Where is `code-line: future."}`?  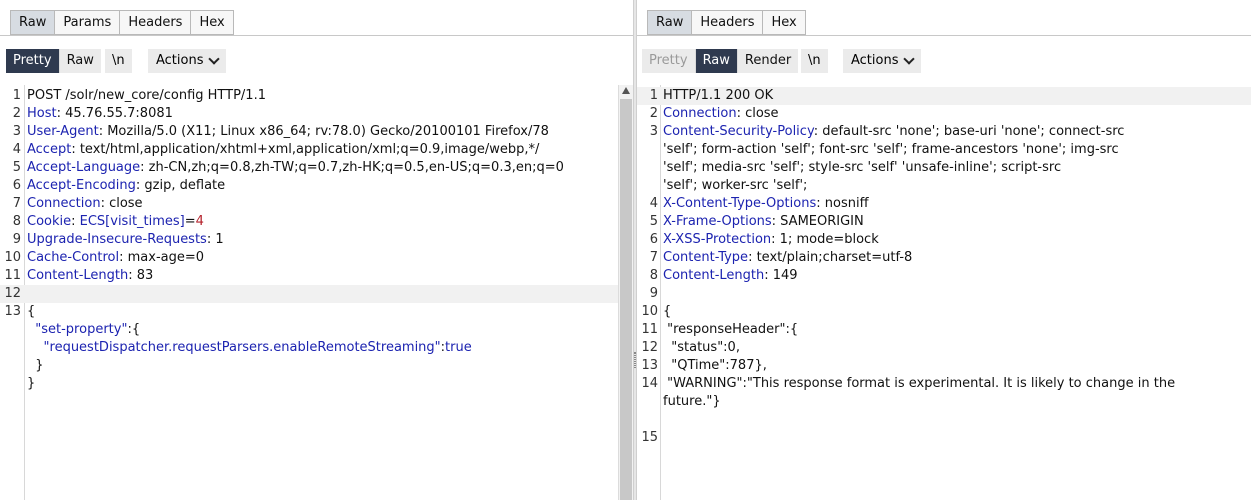 code-line: future."} is located at coordinates (944, 402).